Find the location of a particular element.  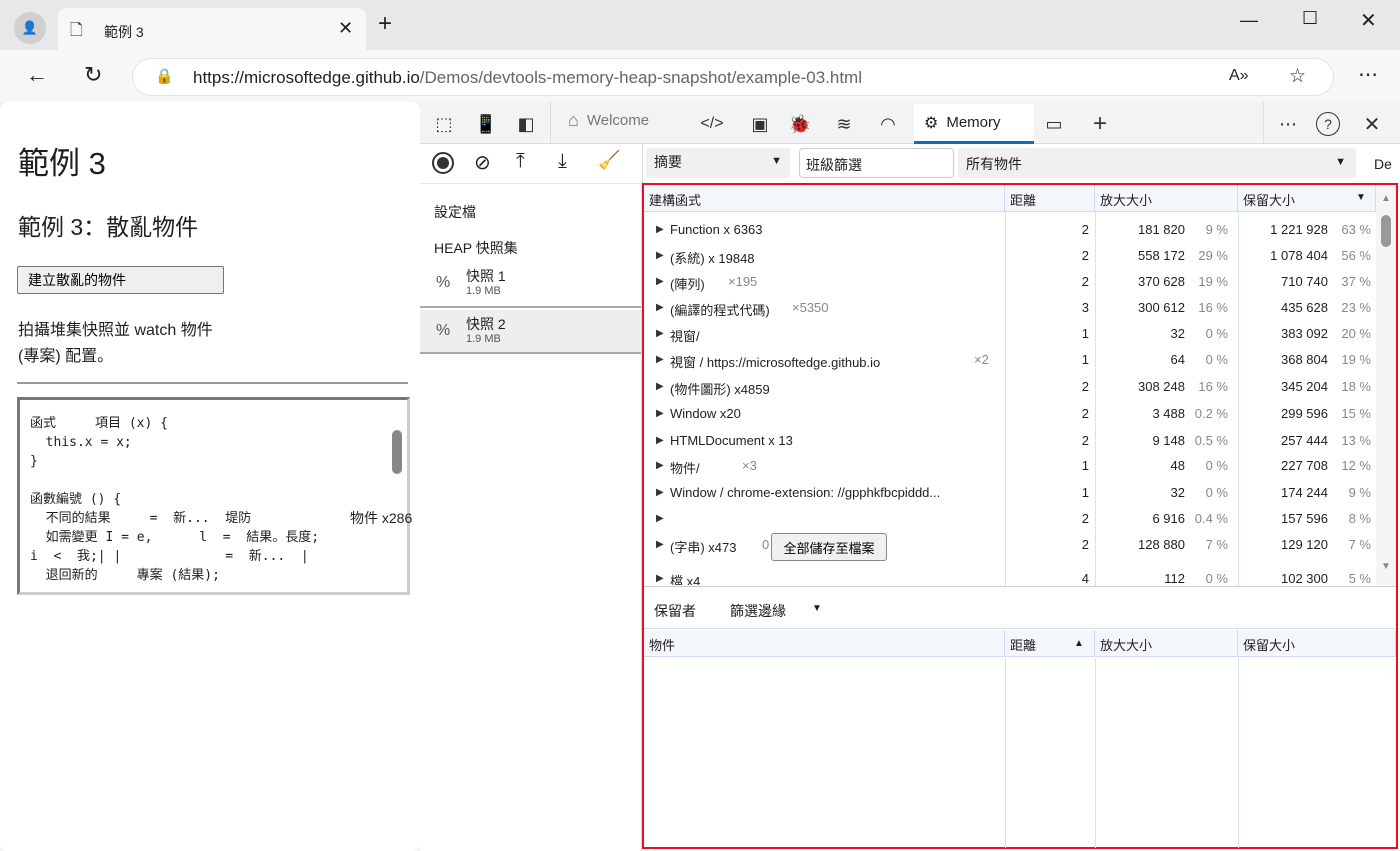

dock-icon: ◧ is located at coordinates (526, 124).